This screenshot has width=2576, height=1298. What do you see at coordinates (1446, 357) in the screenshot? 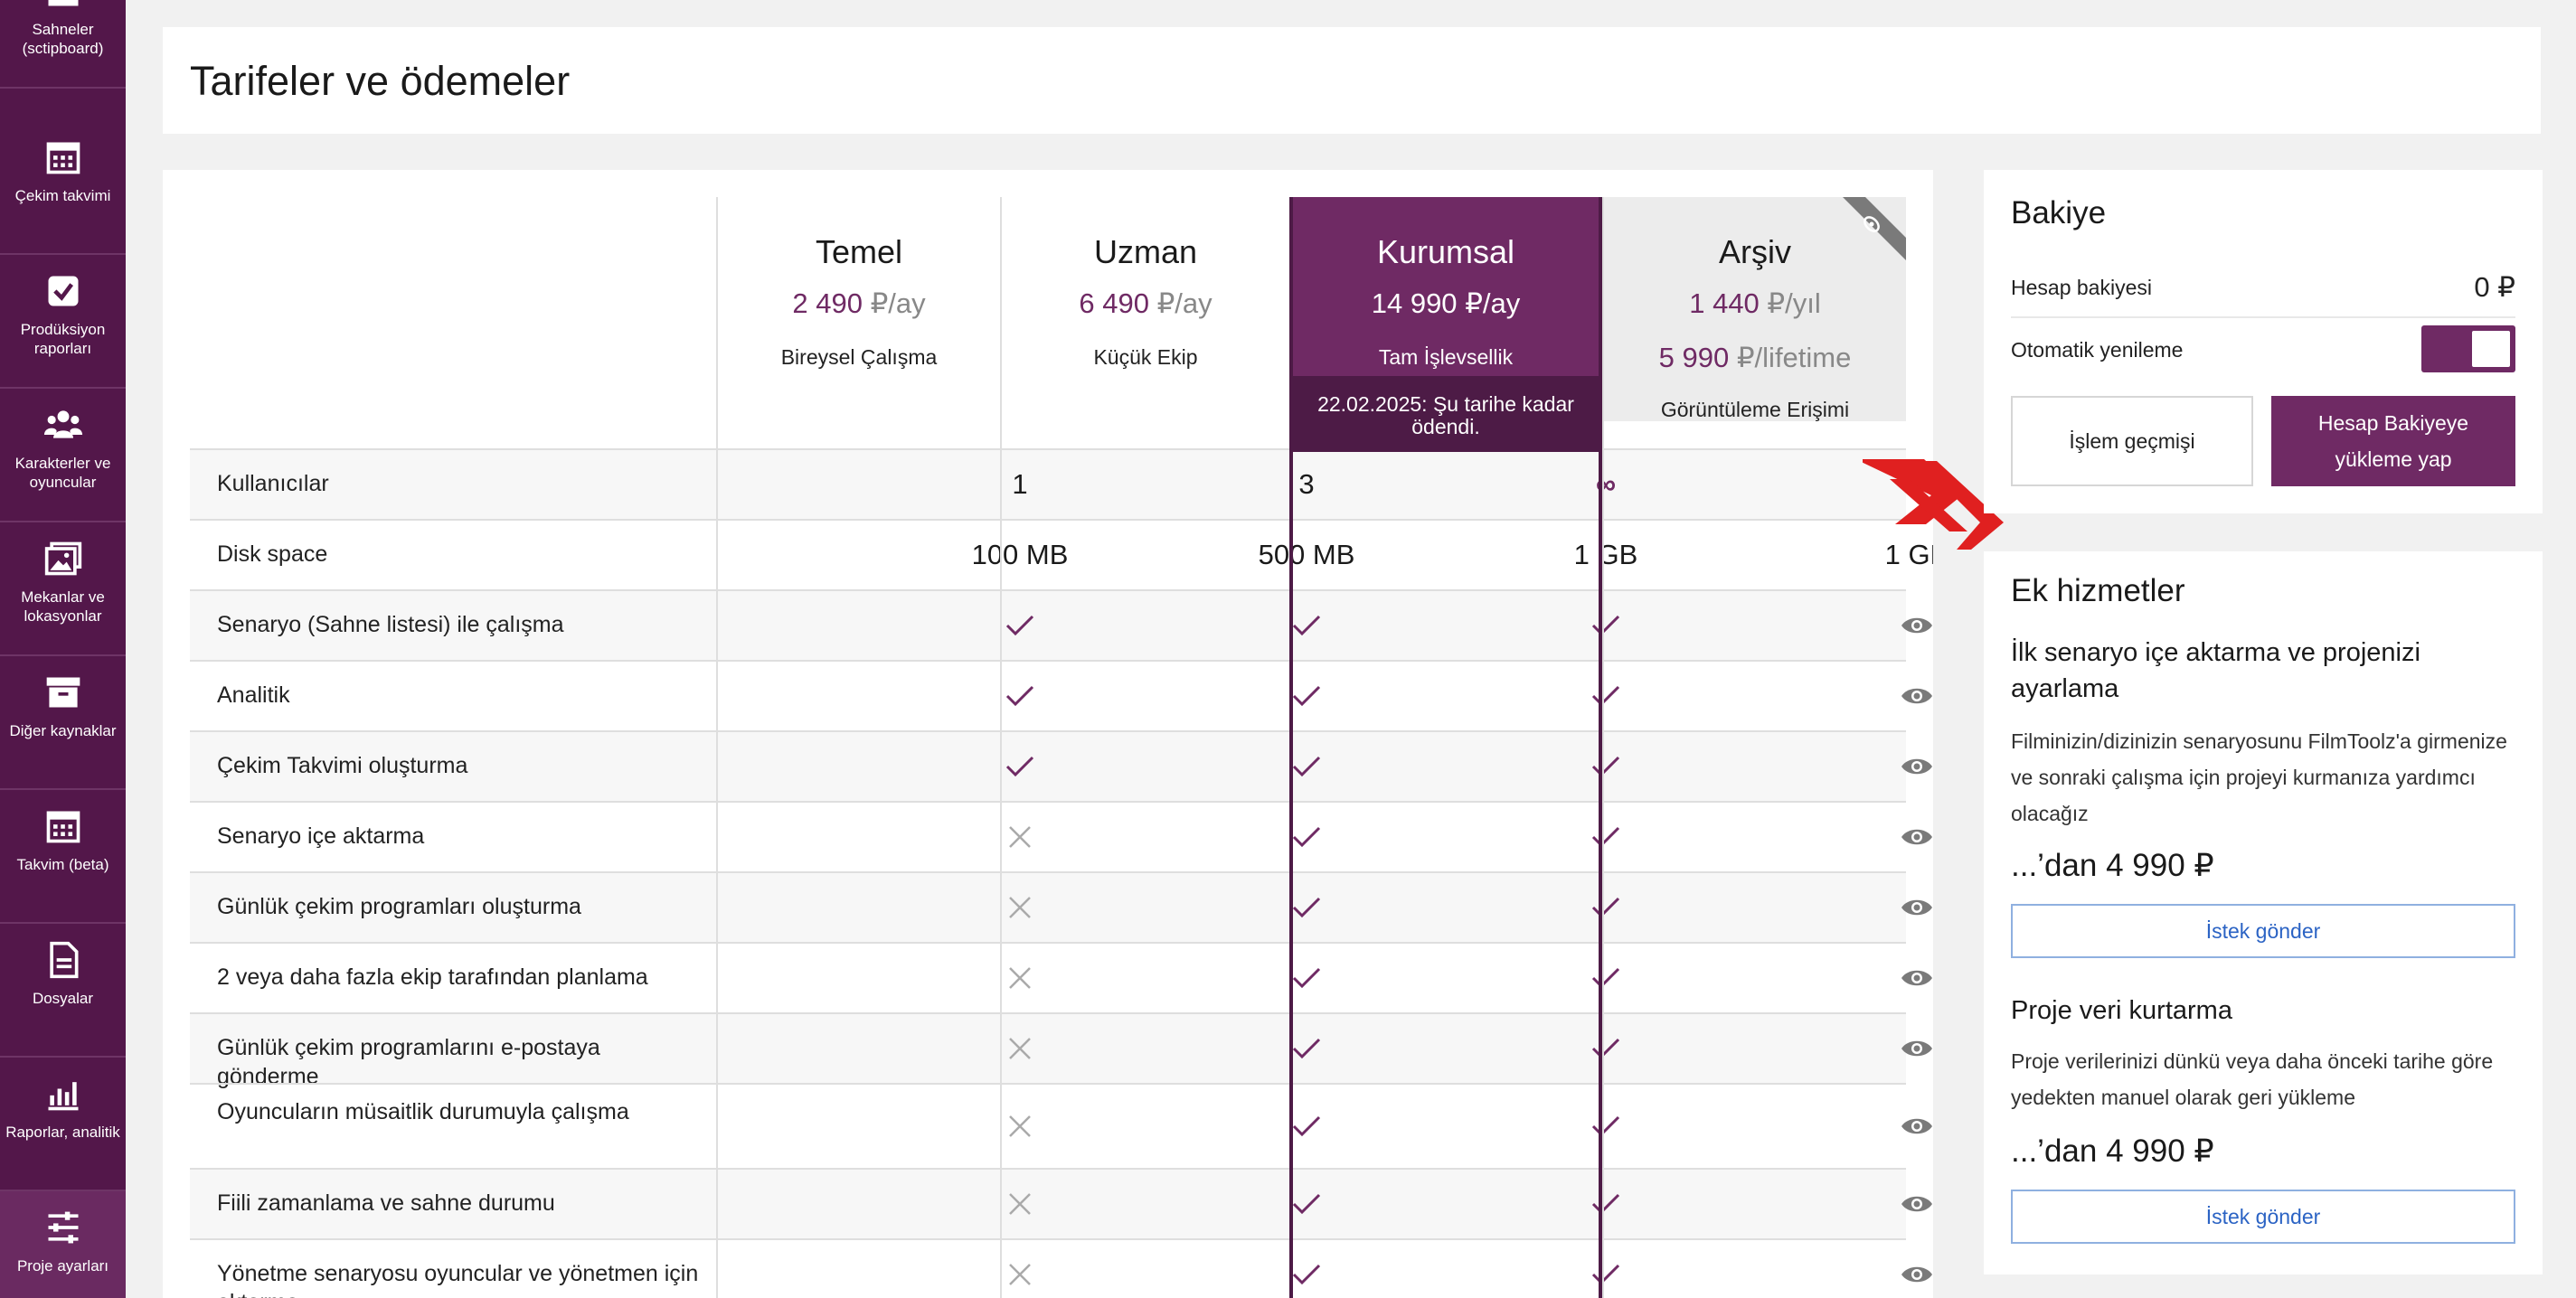
I see `plan-subtitle: Tam İşlevsellik` at bounding box center [1446, 357].